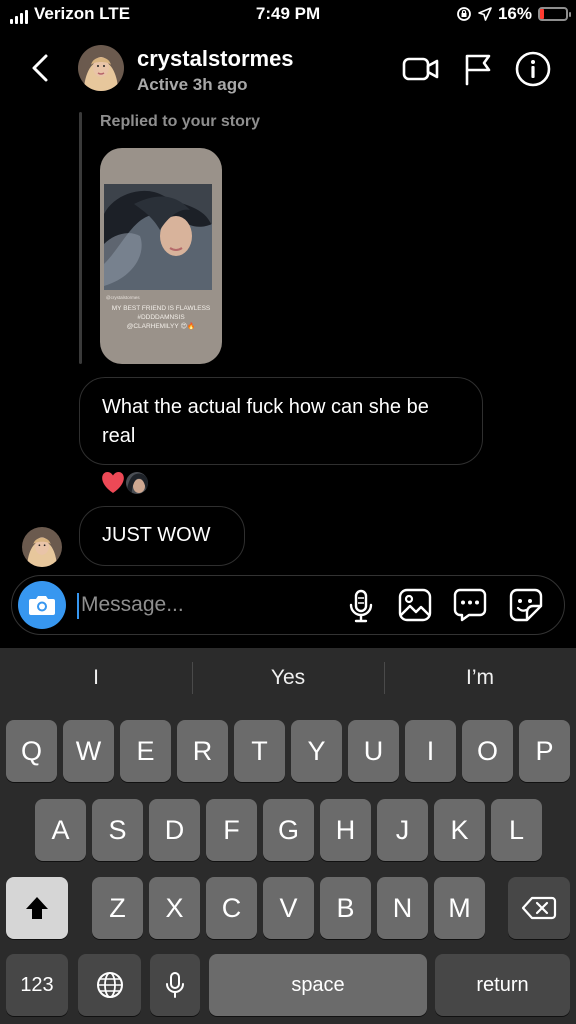  Describe the element at coordinates (156, 535) in the screenshot. I see `message-text: JUST WOW` at that location.